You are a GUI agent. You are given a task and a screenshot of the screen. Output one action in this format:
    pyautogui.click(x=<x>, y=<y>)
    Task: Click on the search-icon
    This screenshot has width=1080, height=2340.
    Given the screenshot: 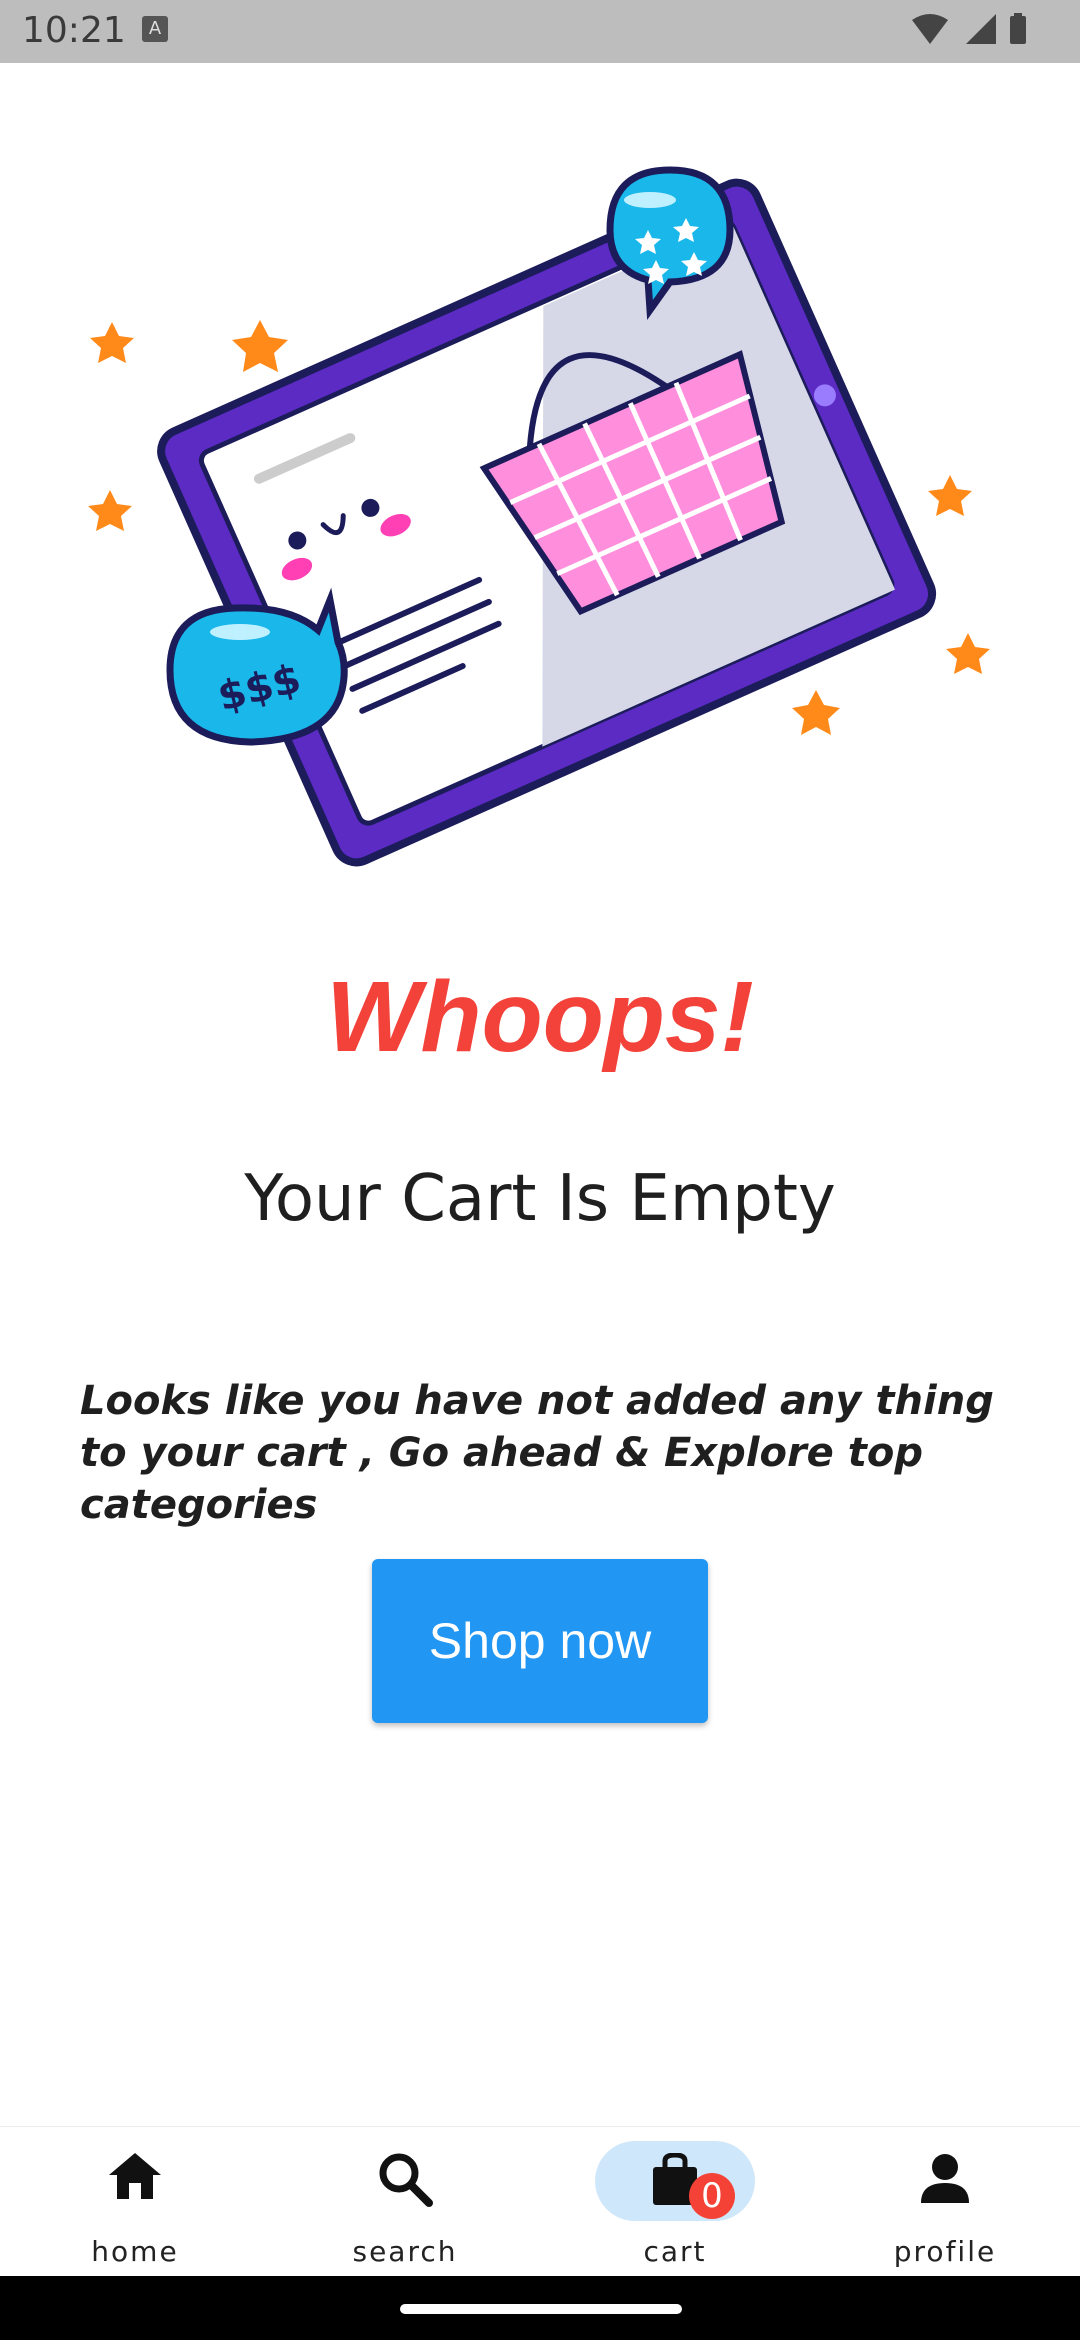 What is the action you would take?
    pyautogui.click(x=405, y=2179)
    